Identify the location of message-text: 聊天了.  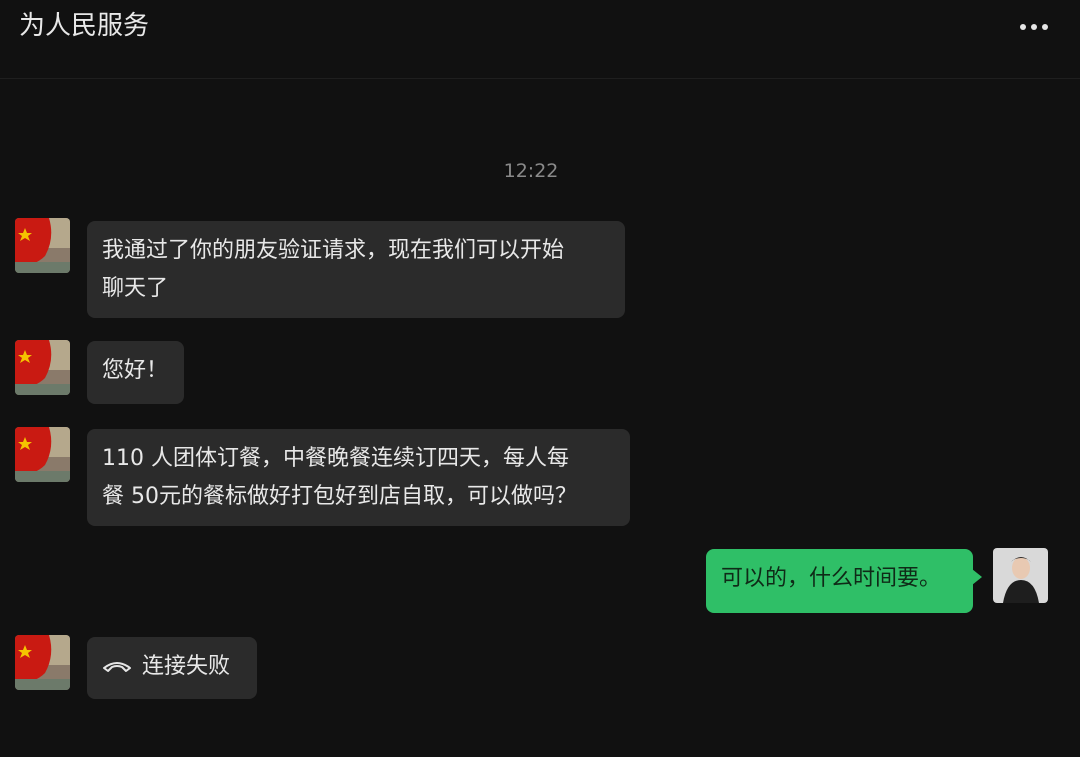
(135, 288).